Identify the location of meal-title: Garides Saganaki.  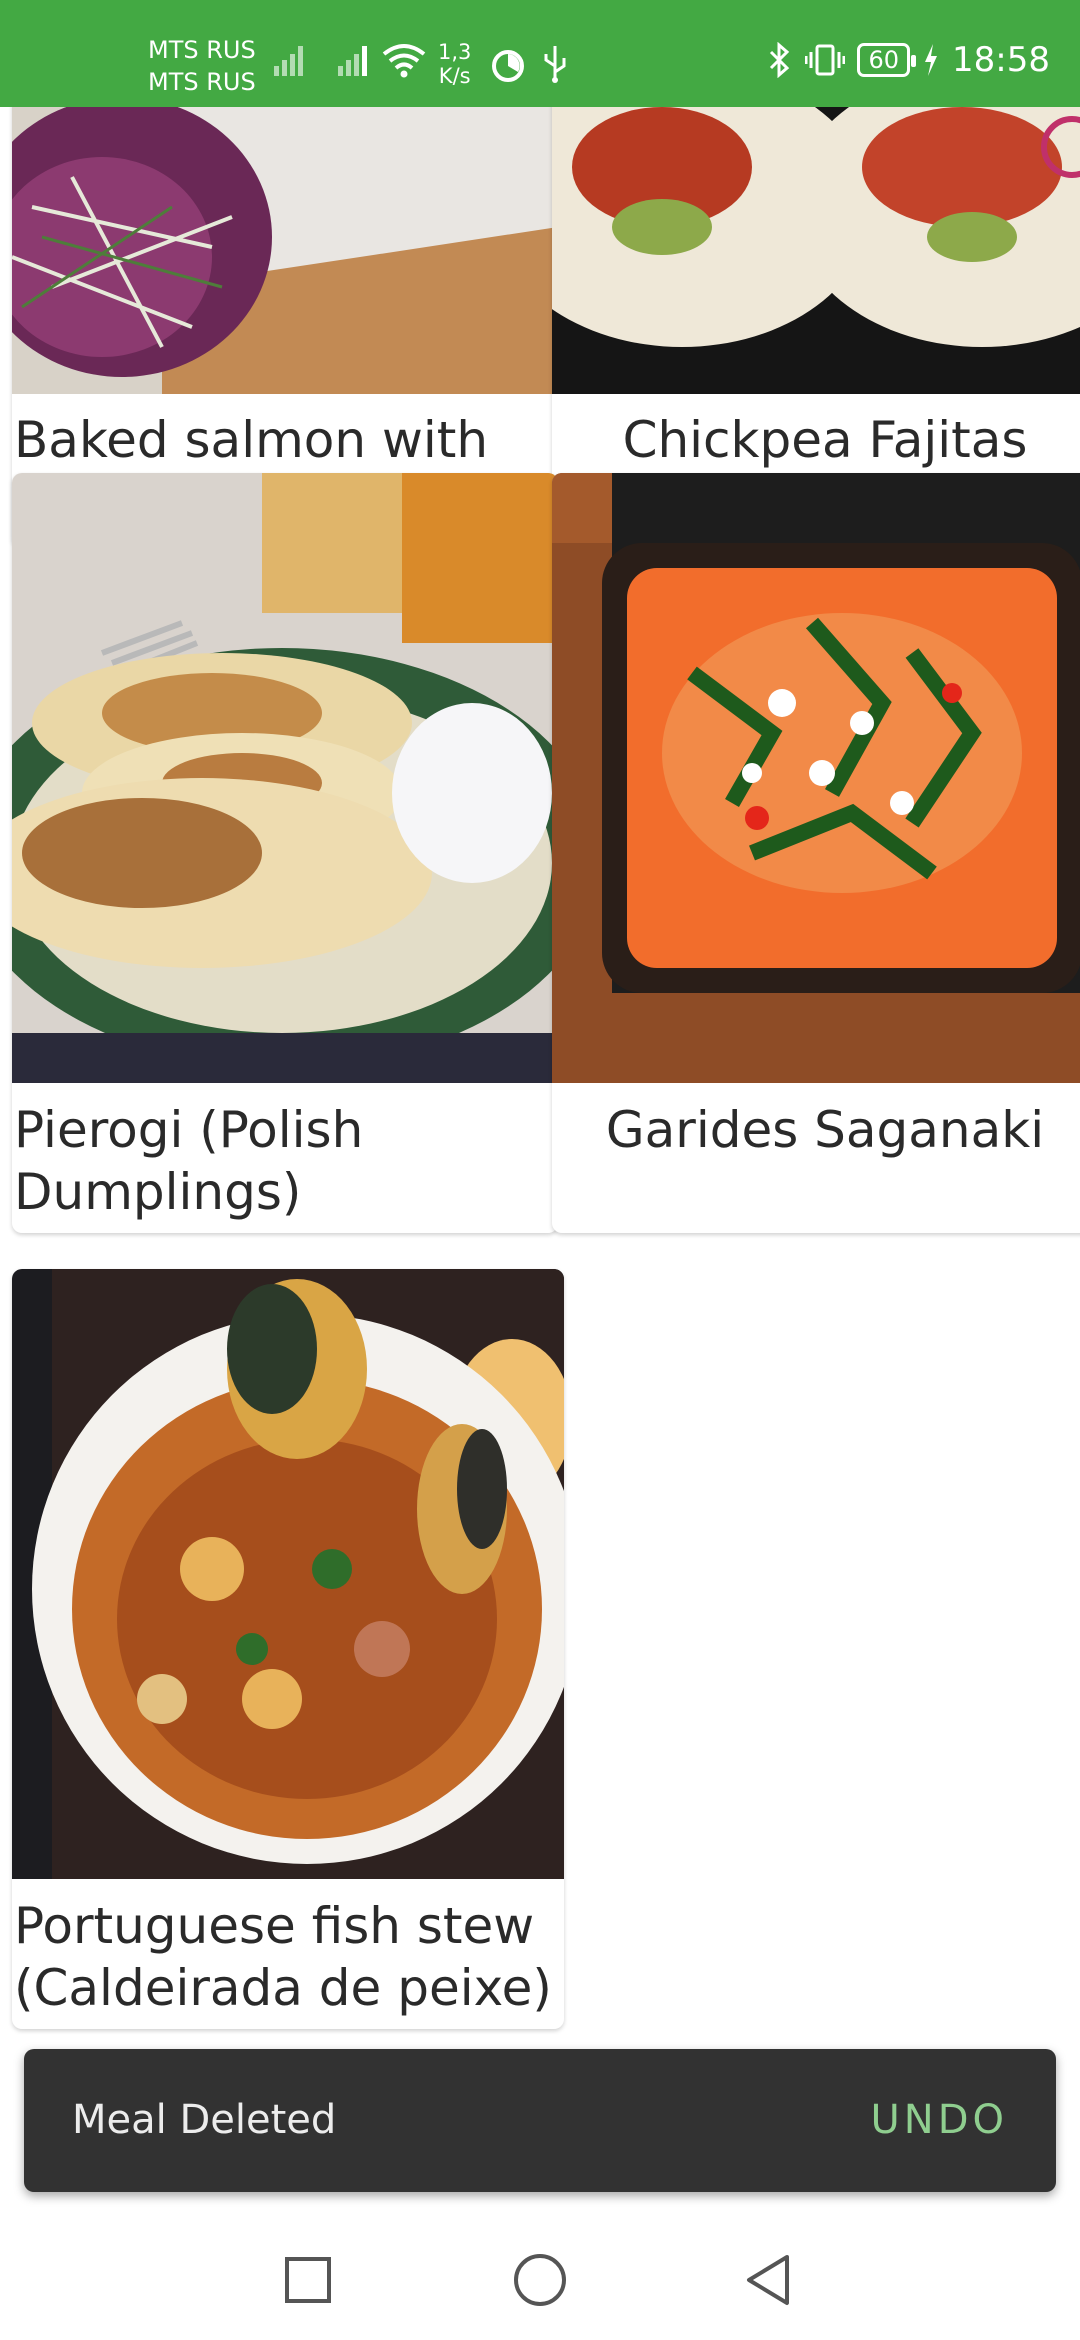
(825, 1130).